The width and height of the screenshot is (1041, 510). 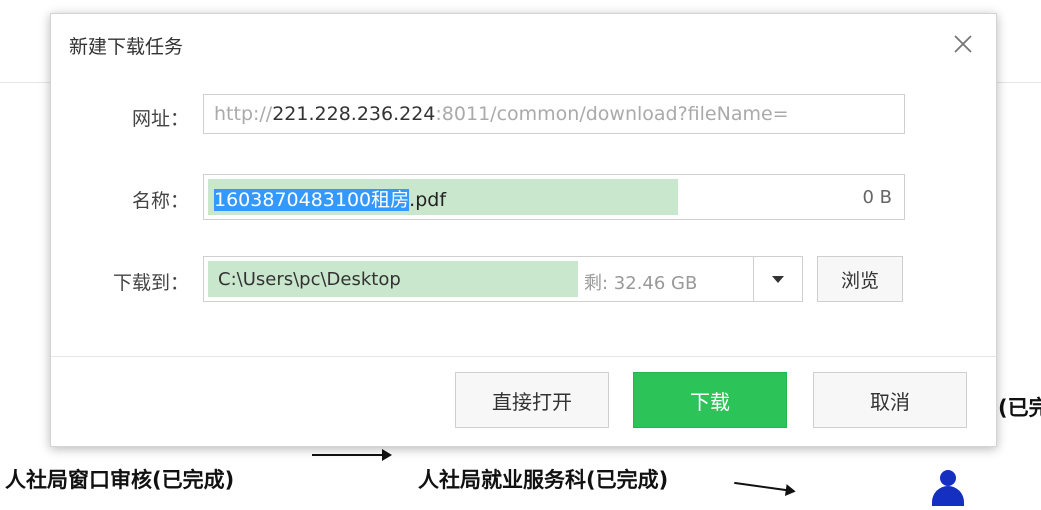 What do you see at coordinates (890, 400) in the screenshot?
I see `cancel-button: 取消` at bounding box center [890, 400].